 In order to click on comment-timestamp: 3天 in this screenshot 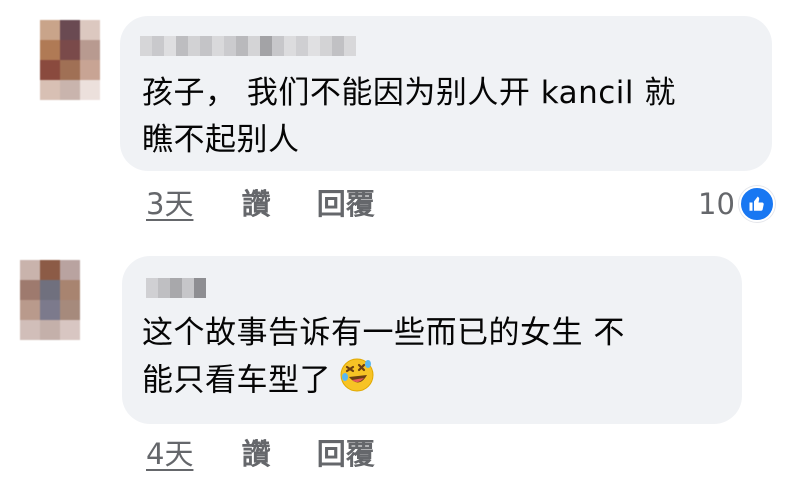, I will do `click(169, 204)`.